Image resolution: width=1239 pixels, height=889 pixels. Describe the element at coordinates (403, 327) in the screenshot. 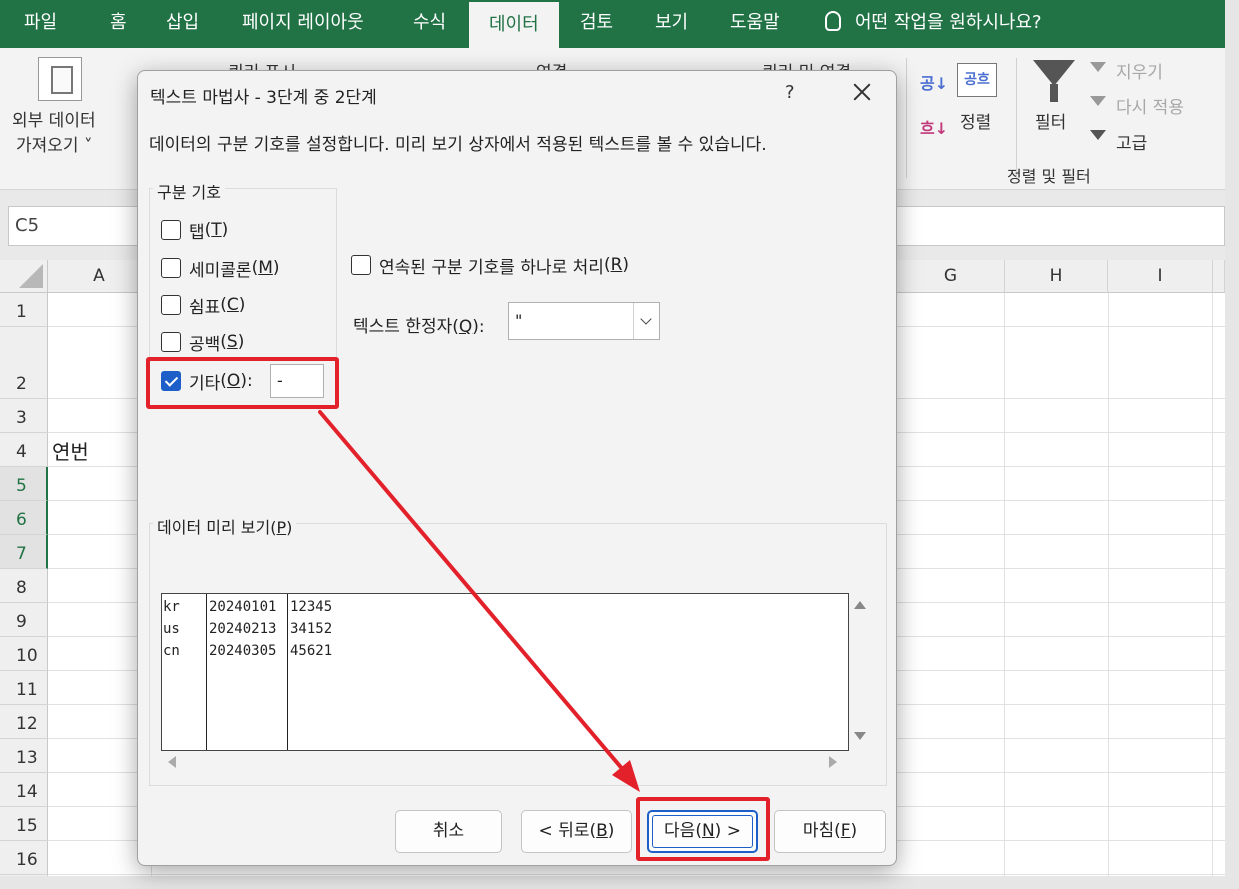

I see `qualifier-label-text: 텍스트 한정자` at that location.